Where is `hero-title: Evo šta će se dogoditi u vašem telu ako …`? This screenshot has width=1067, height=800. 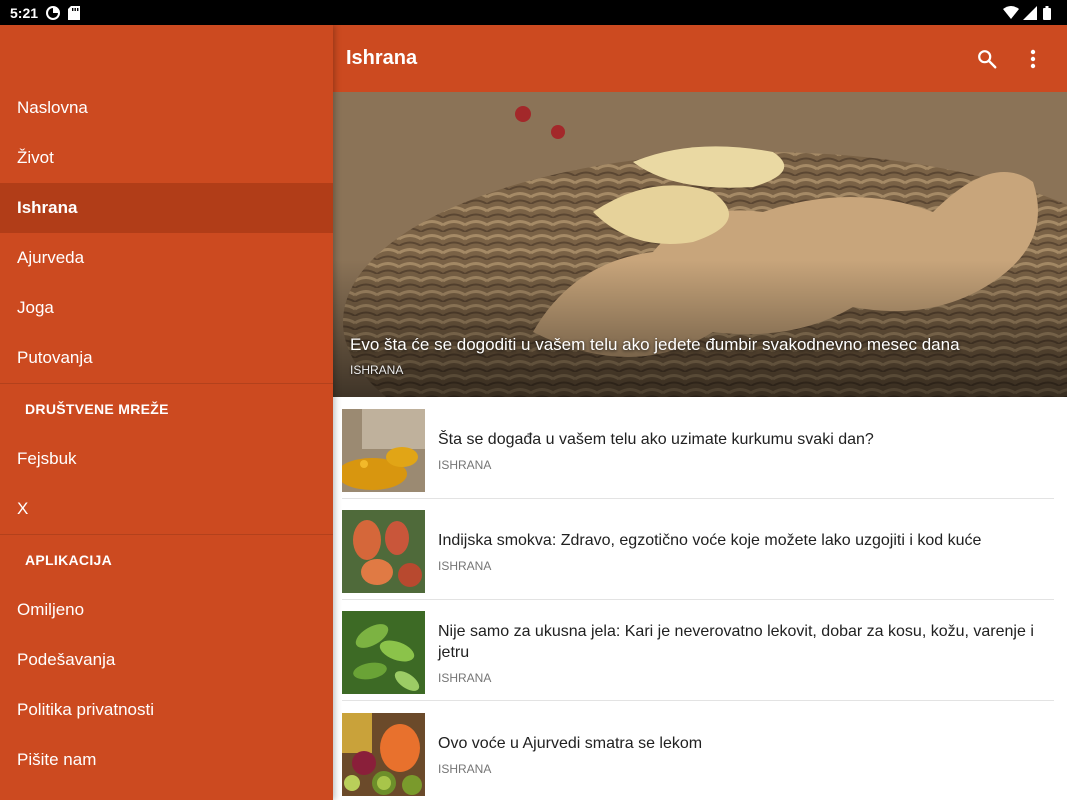 hero-title: Evo šta će se dogoditi u vašem telu ako … is located at coordinates (655, 344).